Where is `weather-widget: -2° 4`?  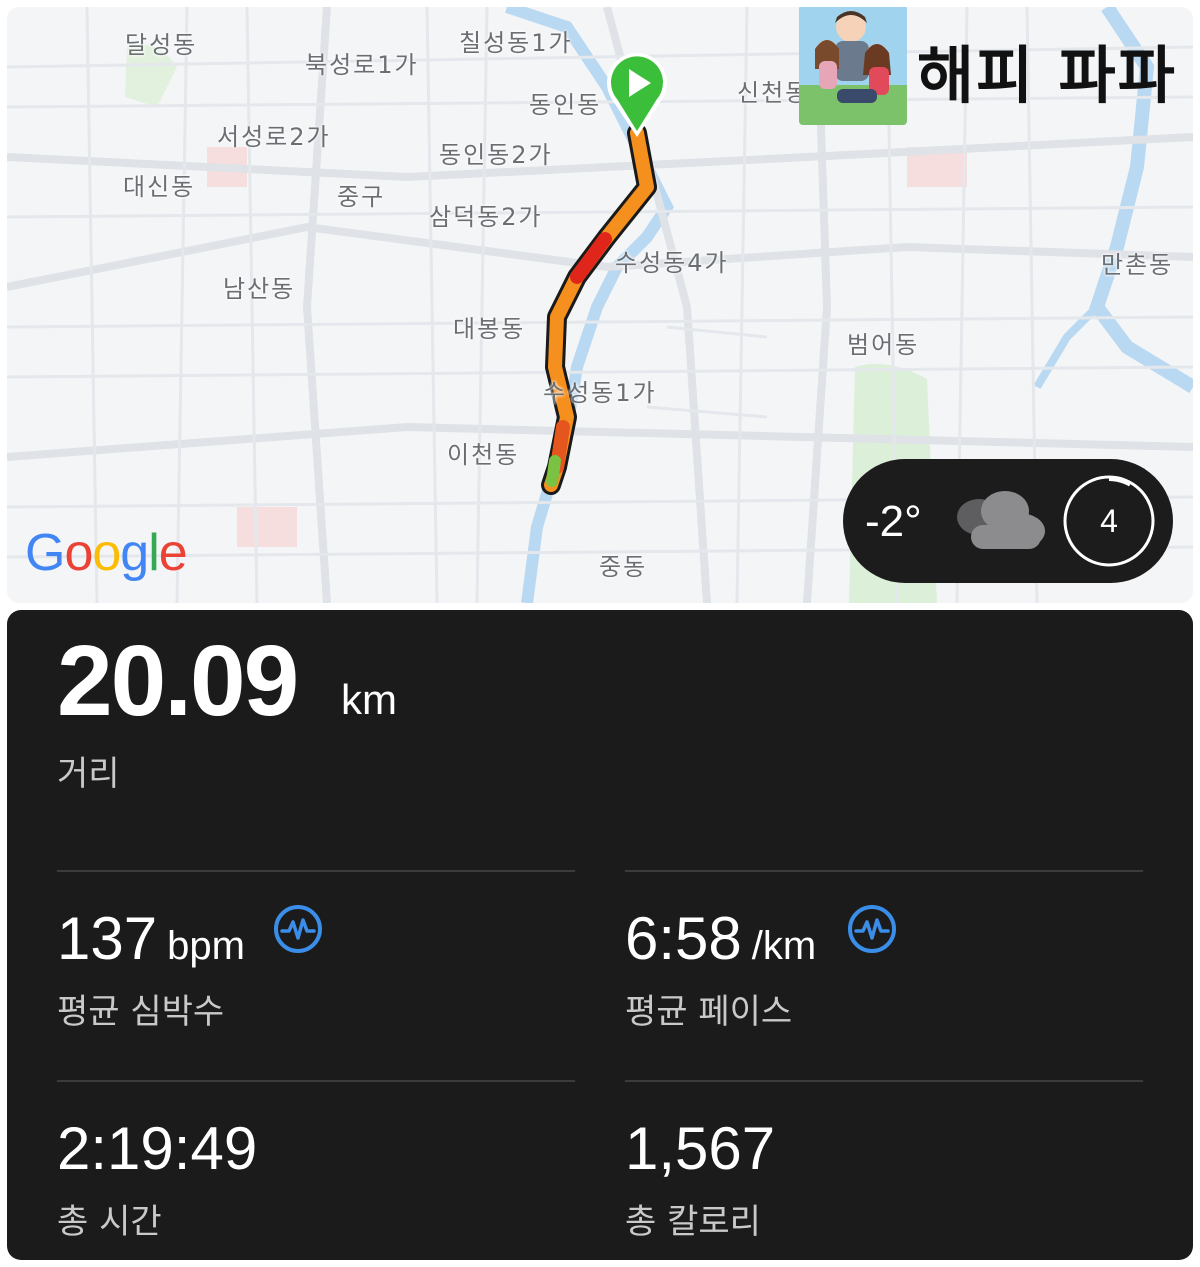
weather-widget: -2° 4 is located at coordinates (1008, 521).